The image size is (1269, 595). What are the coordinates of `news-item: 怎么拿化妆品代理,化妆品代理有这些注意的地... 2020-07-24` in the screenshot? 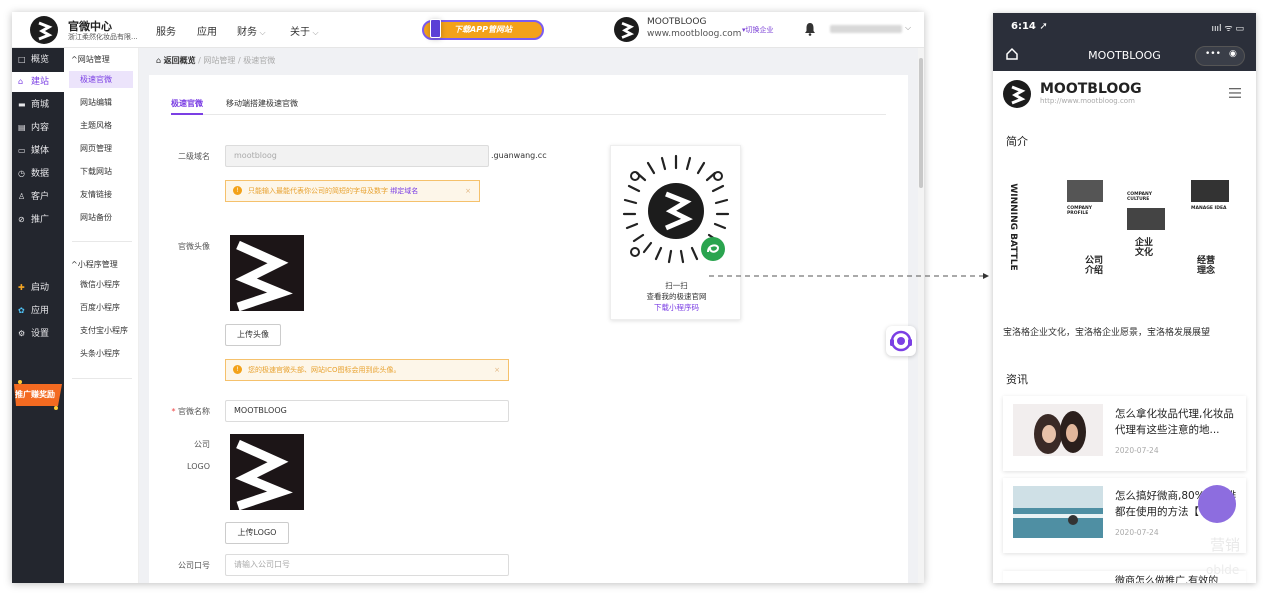 It's located at (1124, 433).